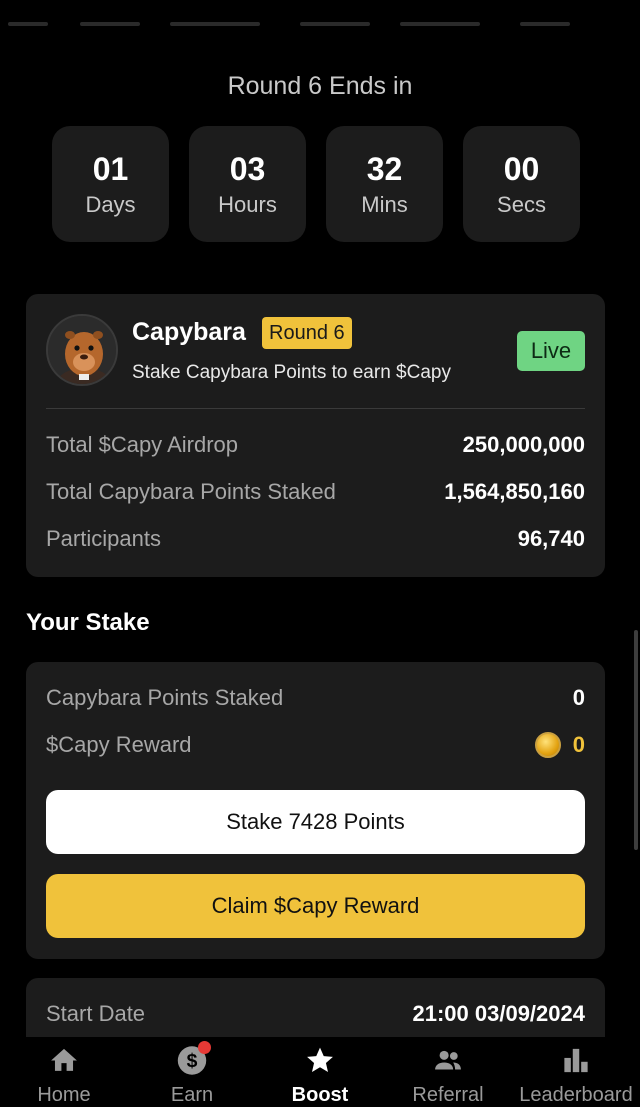 The width and height of the screenshot is (640, 1107). Describe the element at coordinates (64, 1072) in the screenshot. I see `nav-item-home: Home` at that location.